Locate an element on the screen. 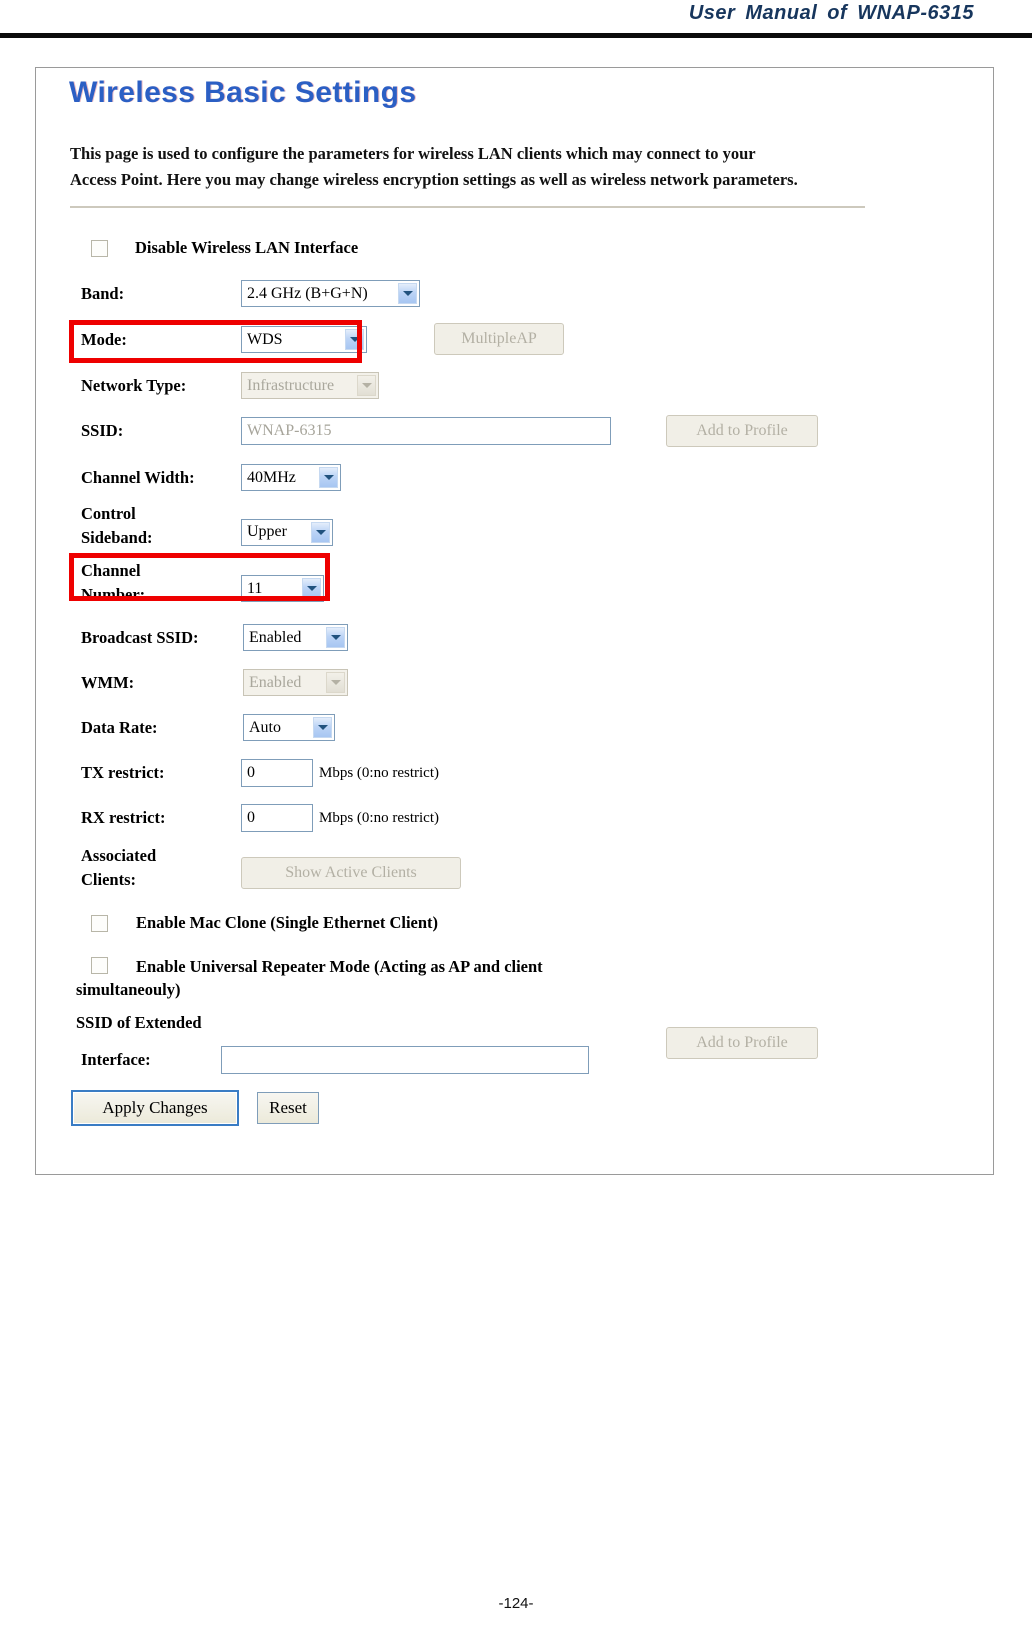  extended-ssid-row: Interface: is located at coordinates (335, 1060).